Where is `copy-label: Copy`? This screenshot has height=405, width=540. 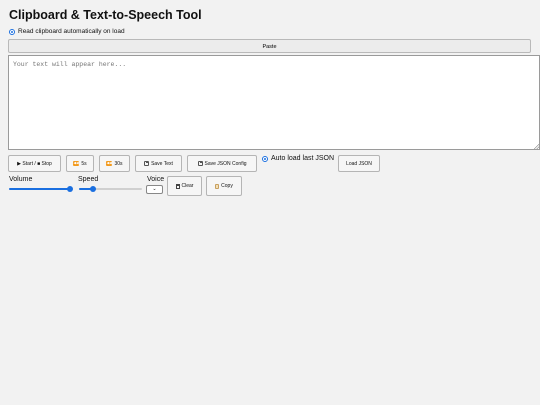
copy-label: Copy is located at coordinates (227, 186).